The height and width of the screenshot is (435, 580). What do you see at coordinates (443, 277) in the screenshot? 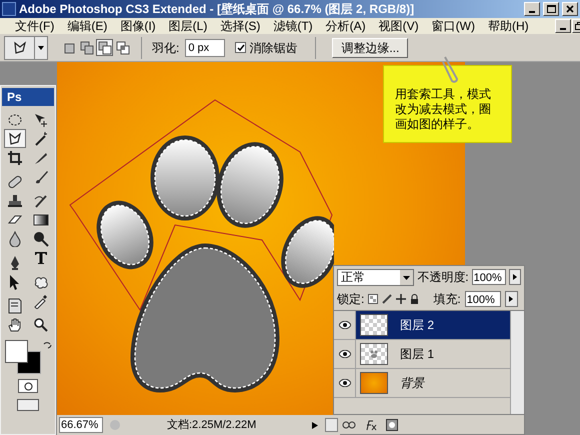
I see `opacity-label: 不透明度:` at bounding box center [443, 277].